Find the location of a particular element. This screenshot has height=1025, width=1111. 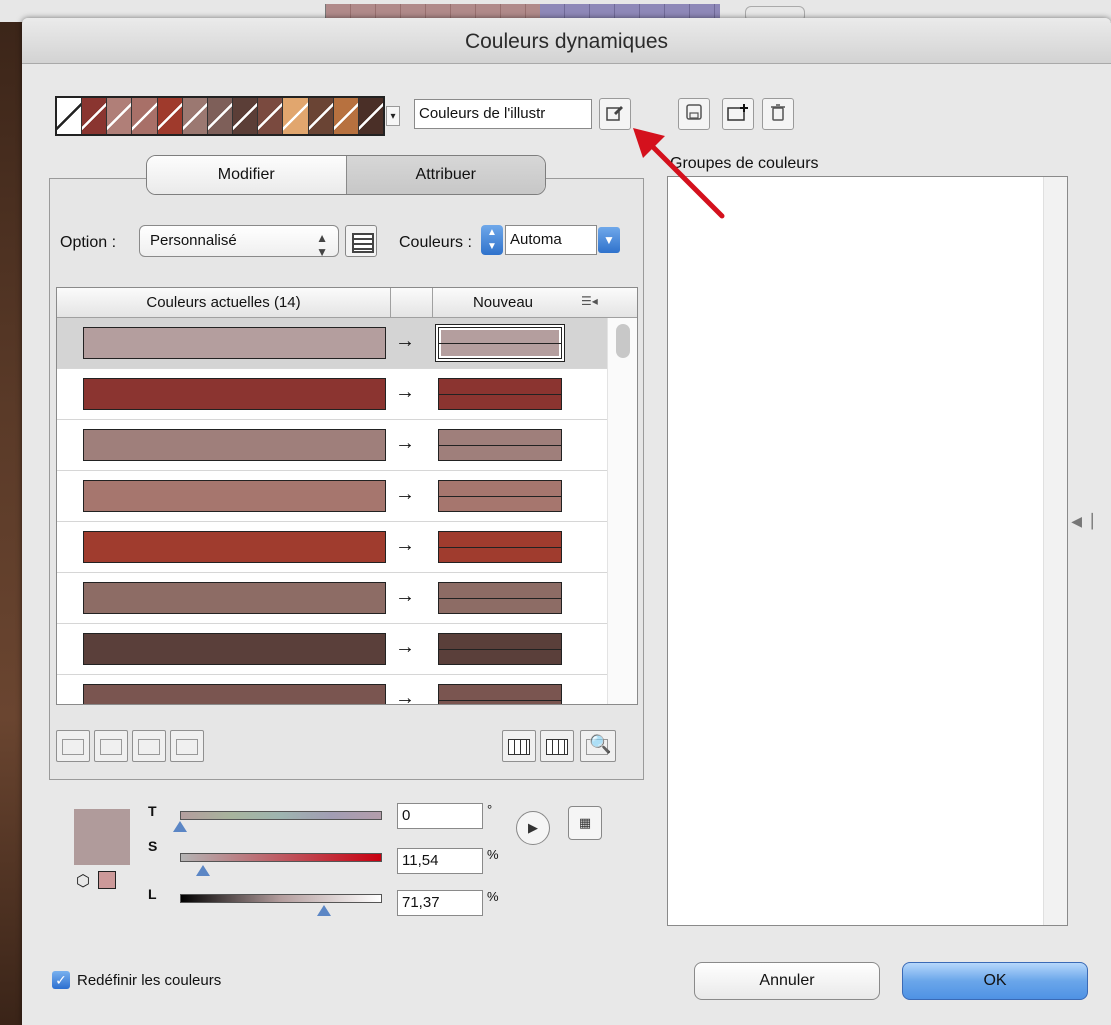

cancel-button: Annuler is located at coordinates (787, 981).